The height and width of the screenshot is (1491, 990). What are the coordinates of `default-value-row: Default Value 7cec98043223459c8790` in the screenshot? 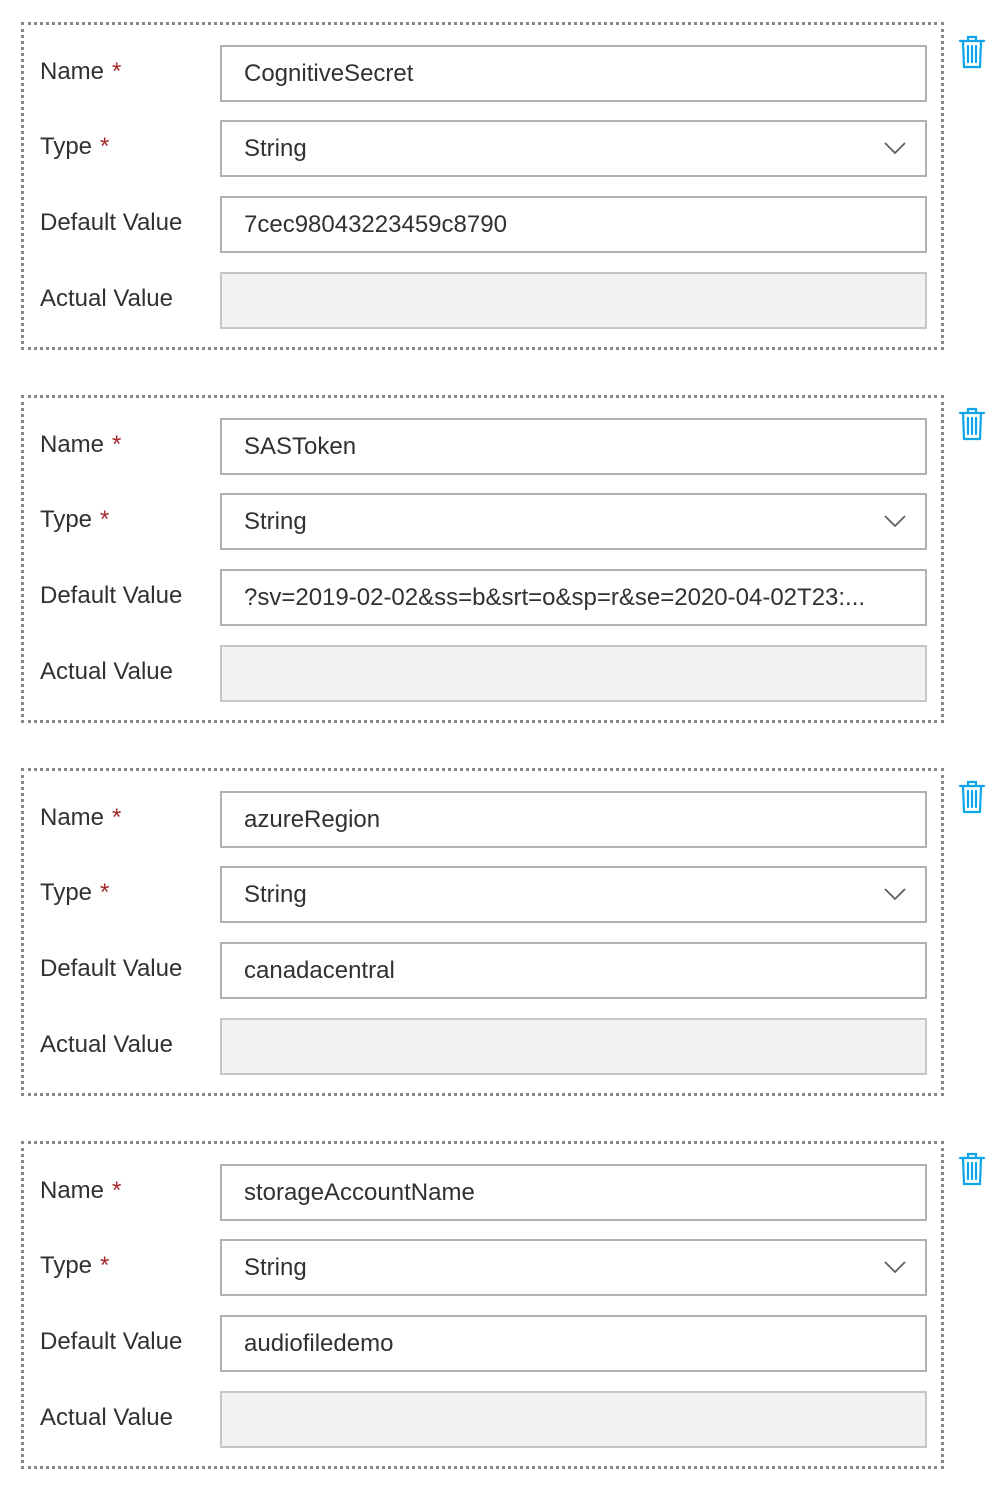 It's located at (482, 225).